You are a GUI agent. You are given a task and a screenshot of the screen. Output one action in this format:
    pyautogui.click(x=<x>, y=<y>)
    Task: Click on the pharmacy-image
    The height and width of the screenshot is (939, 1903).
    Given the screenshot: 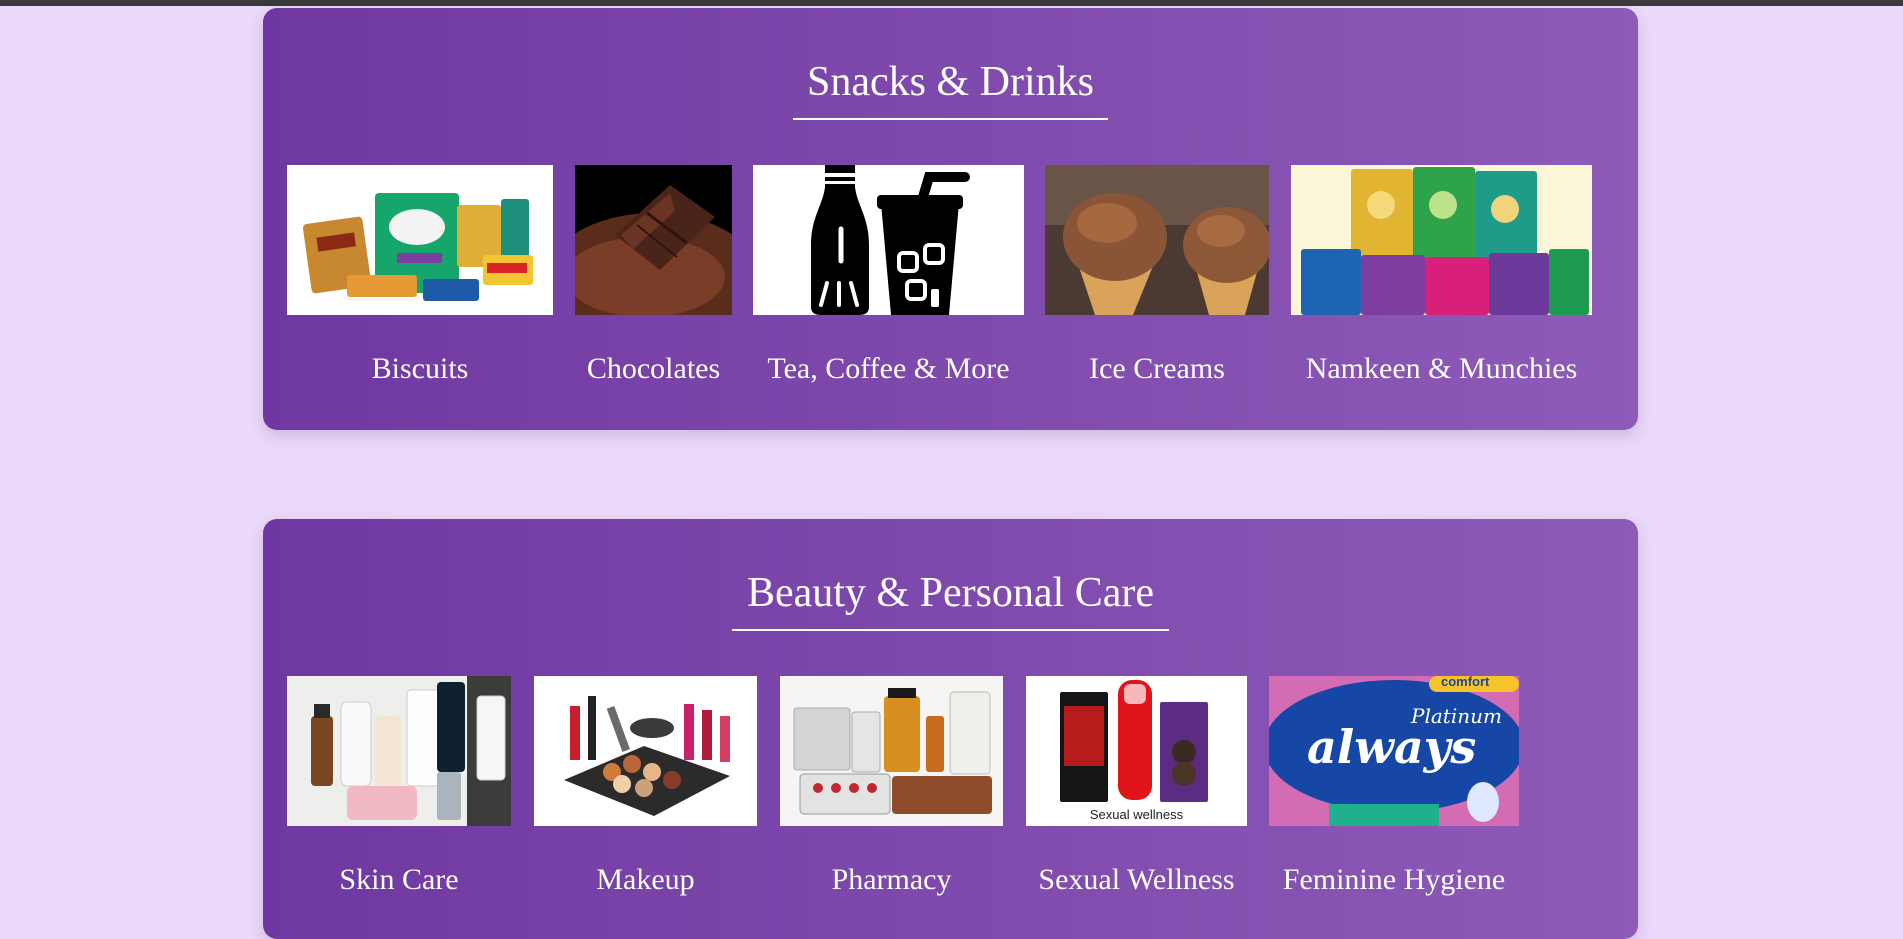 What is the action you would take?
    pyautogui.click(x=891, y=751)
    